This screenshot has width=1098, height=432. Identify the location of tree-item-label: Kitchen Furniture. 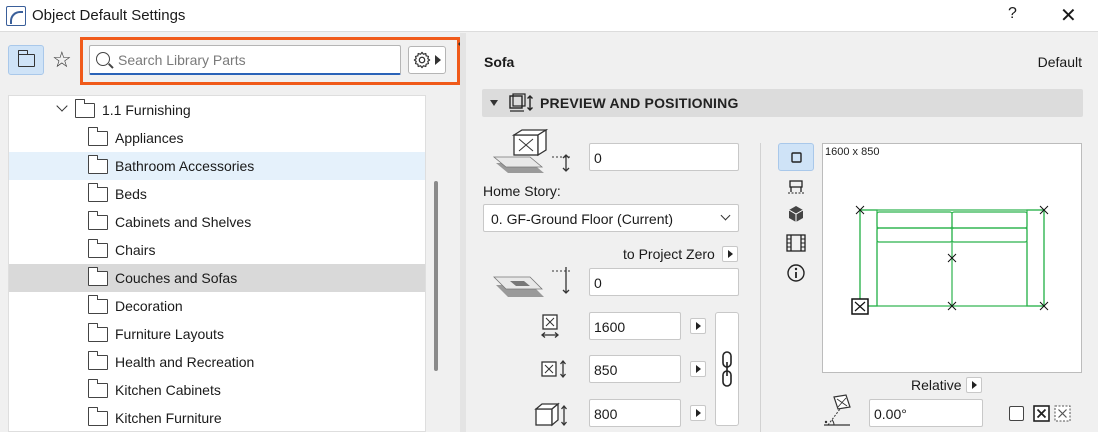
(168, 418).